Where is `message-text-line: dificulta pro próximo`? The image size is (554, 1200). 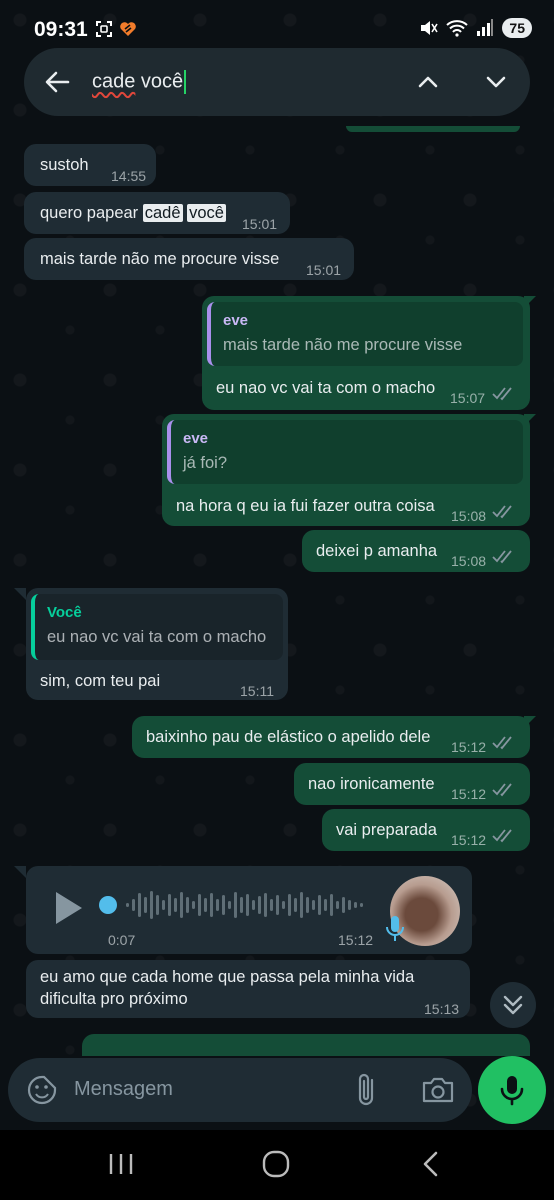 message-text-line: dificulta pro próximo is located at coordinates (114, 999).